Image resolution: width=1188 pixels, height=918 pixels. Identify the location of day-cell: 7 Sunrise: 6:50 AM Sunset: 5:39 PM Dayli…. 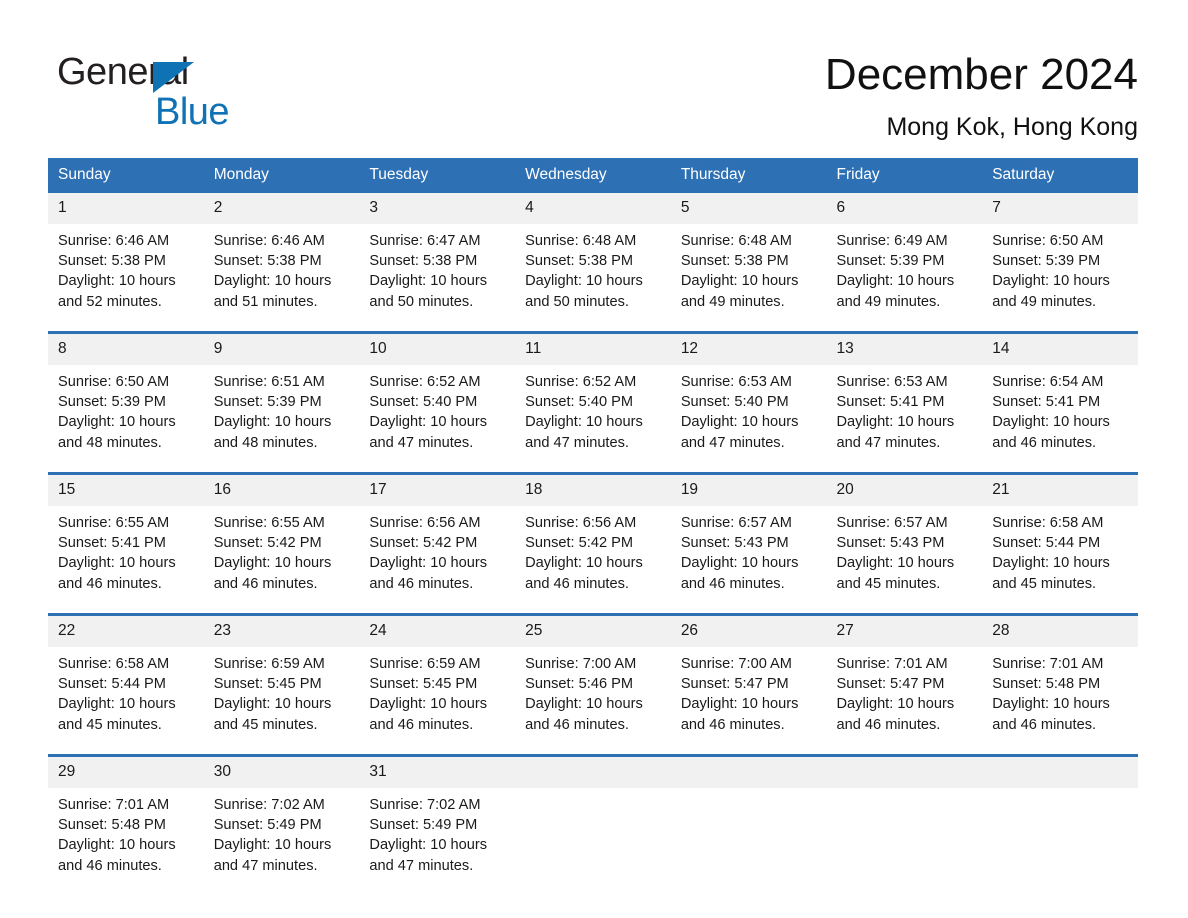
(1060, 263).